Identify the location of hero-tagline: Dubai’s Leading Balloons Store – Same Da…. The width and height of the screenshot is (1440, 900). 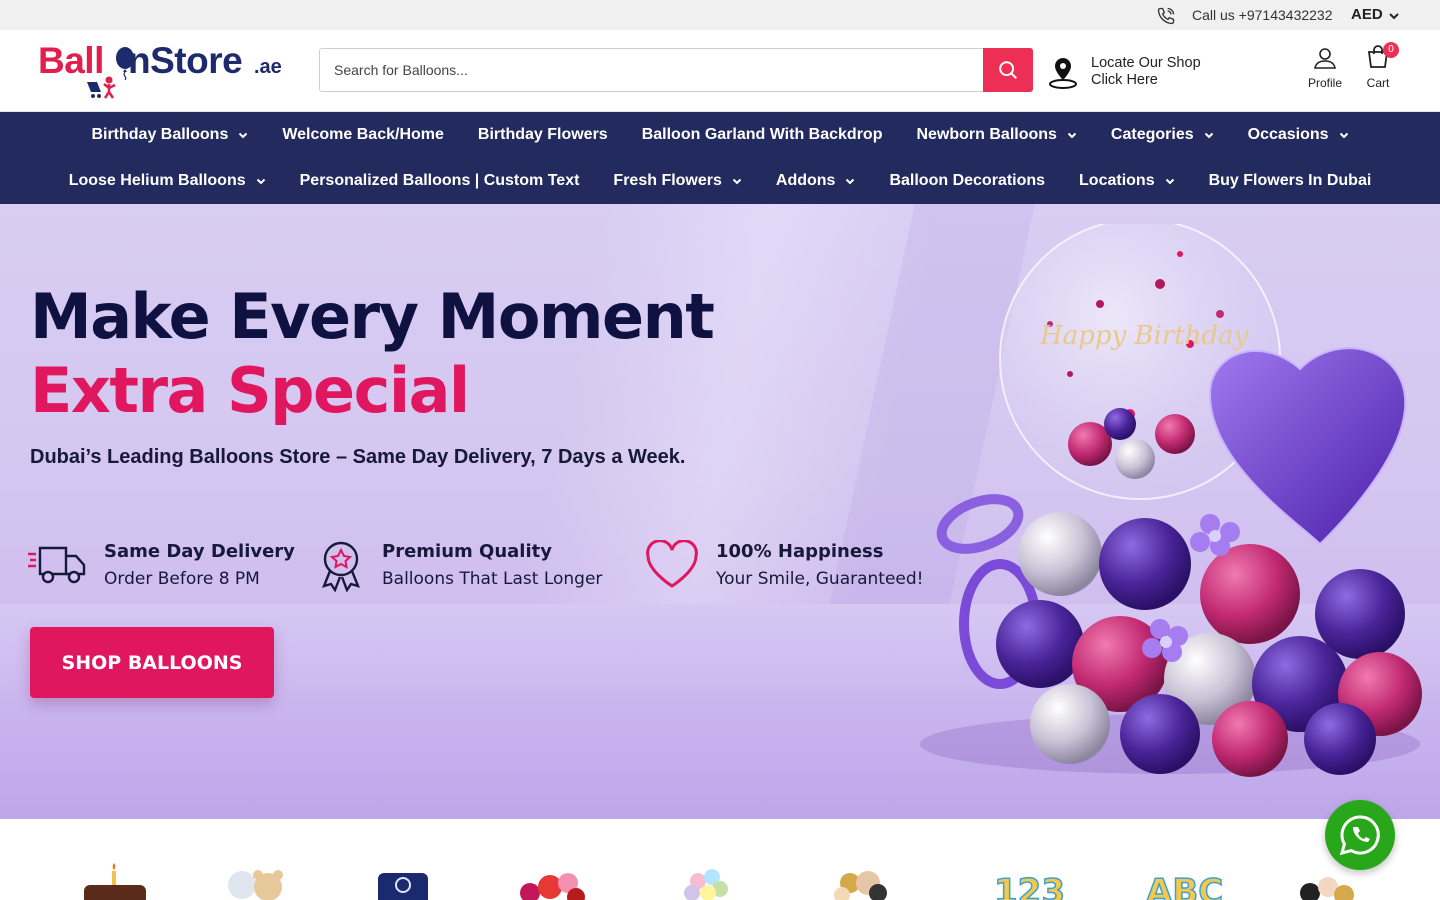
(358, 457).